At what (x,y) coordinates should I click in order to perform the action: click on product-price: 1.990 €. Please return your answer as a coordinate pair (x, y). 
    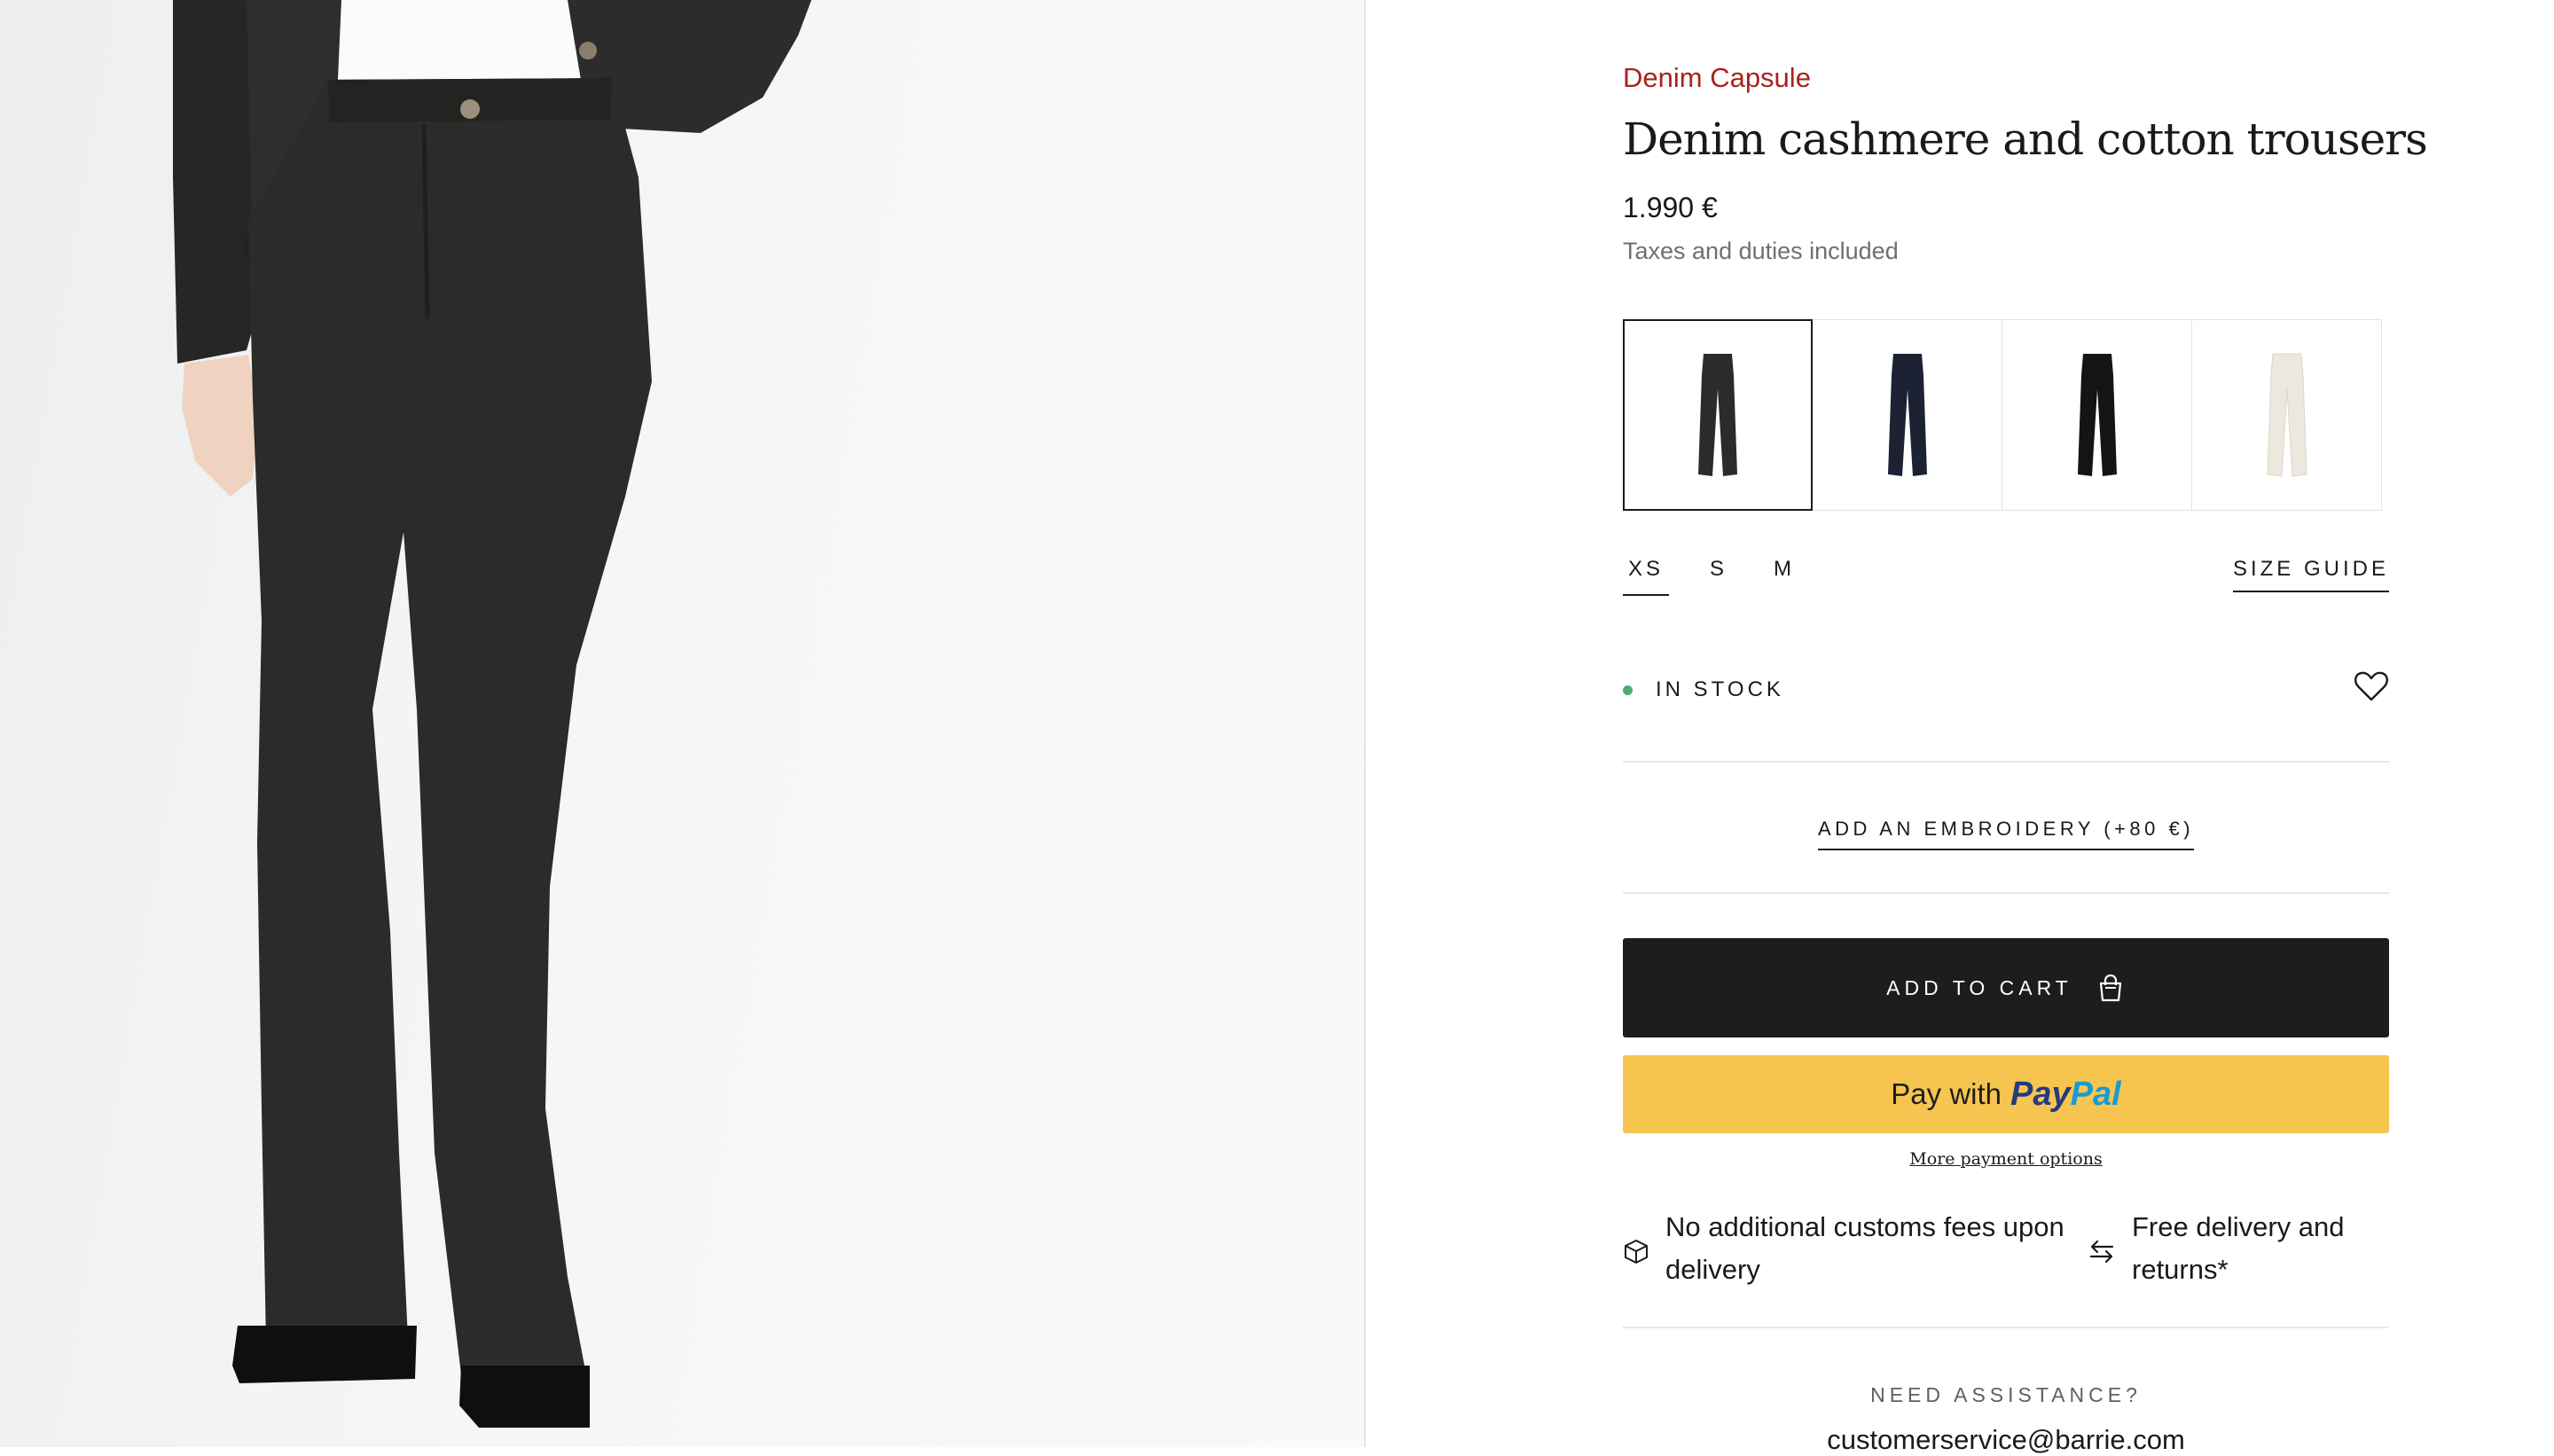
    Looking at the image, I should click on (1670, 207).